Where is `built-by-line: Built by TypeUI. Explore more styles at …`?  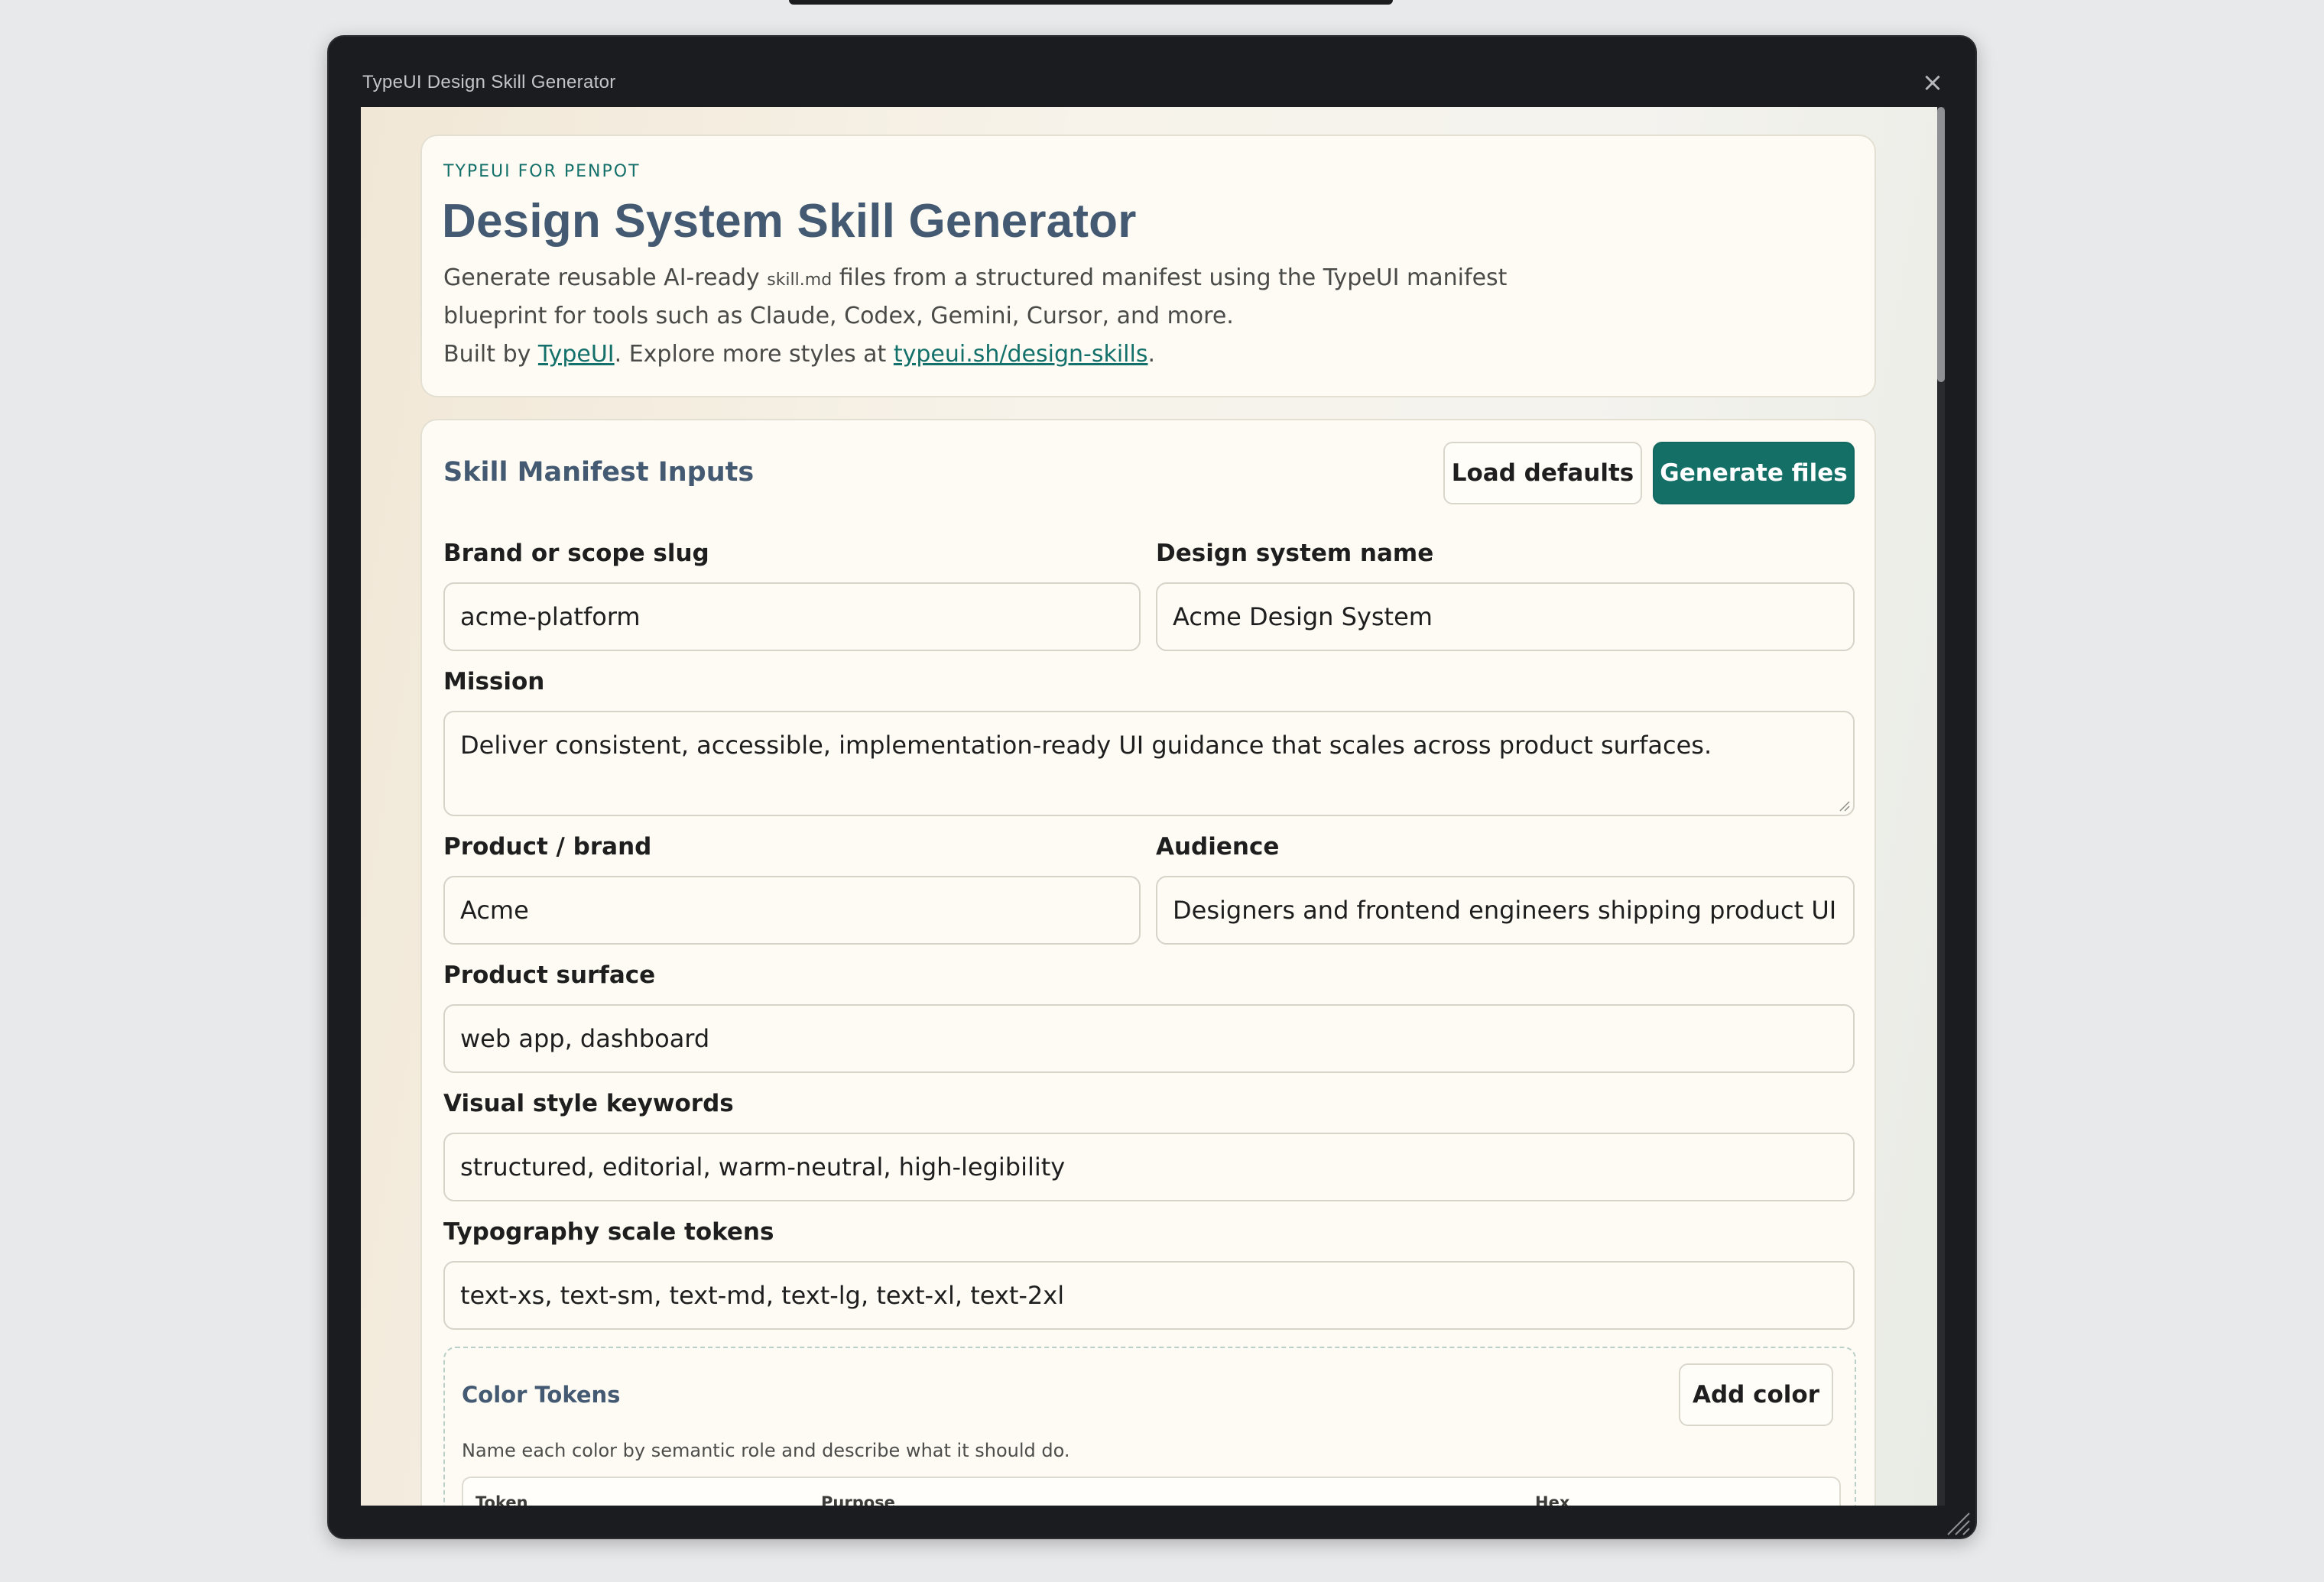 built-by-line: Built by TypeUI. Explore more styles at … is located at coordinates (799, 355).